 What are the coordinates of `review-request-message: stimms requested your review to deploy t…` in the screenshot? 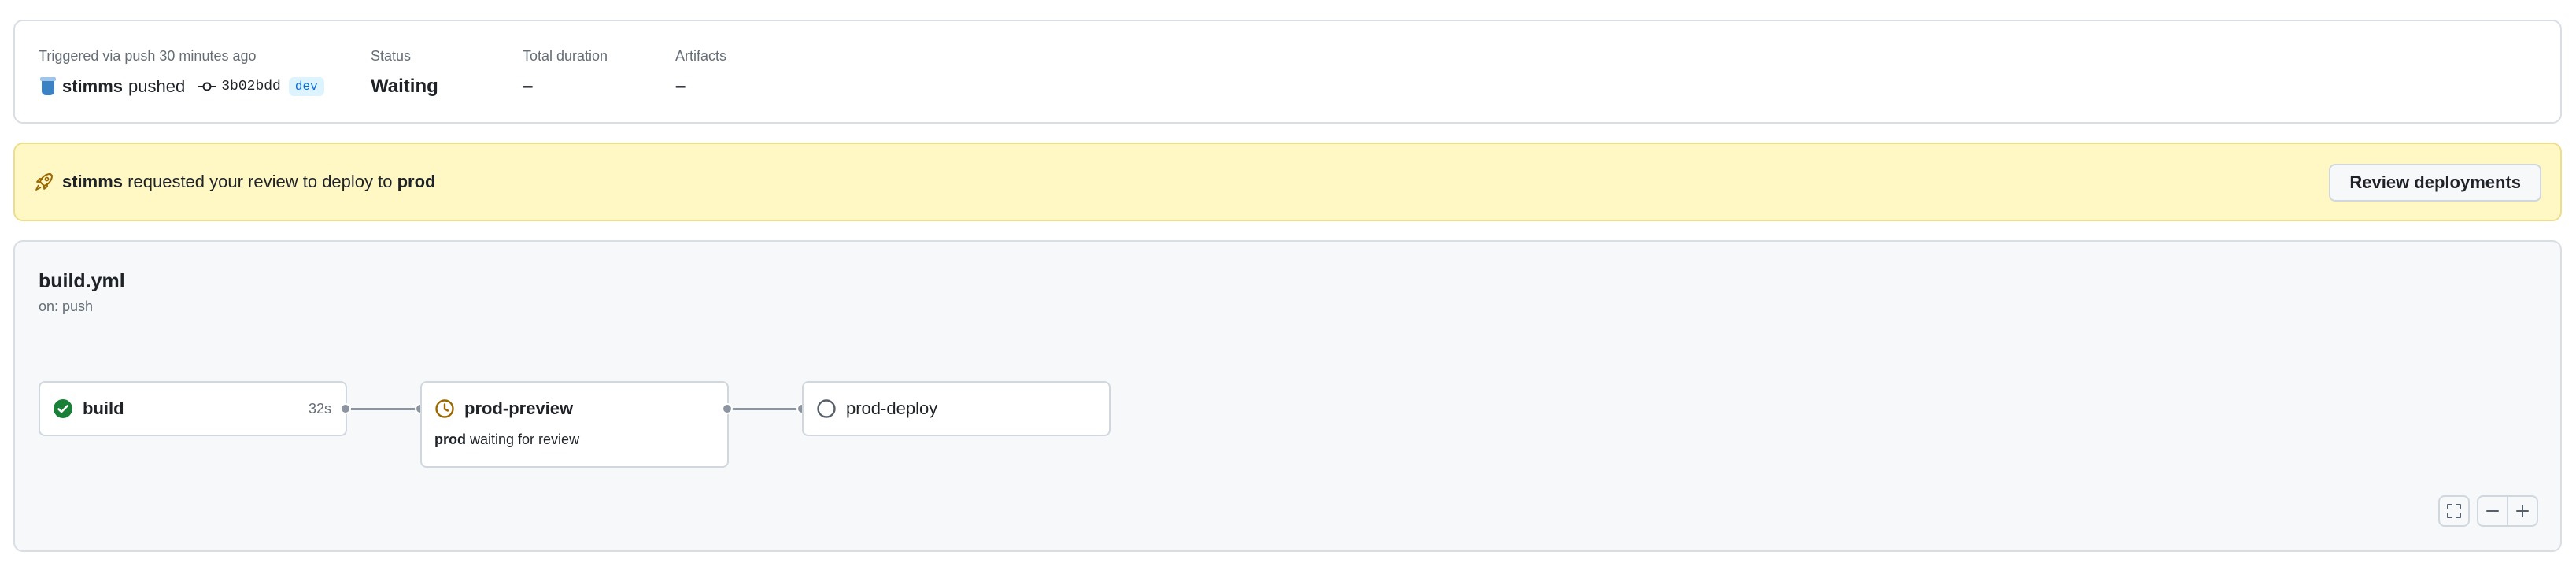 It's located at (235, 182).